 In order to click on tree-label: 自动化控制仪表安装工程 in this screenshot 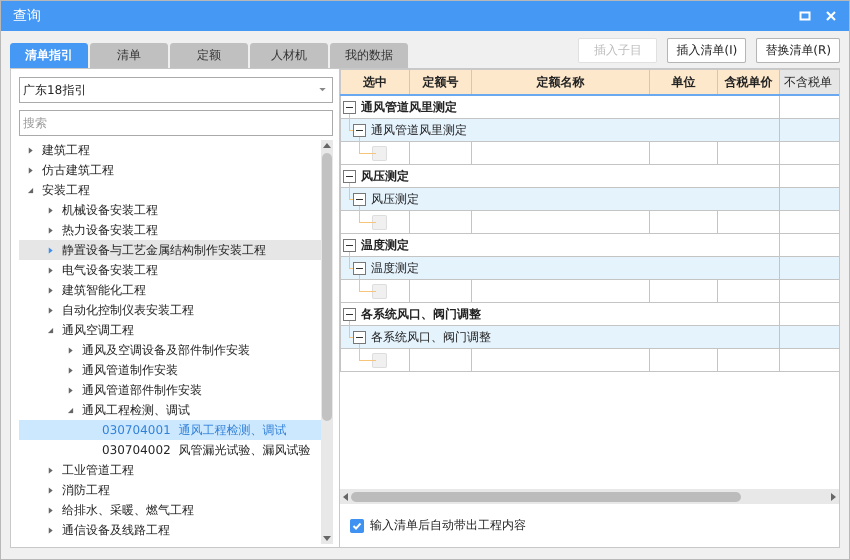, I will do `click(128, 310)`.